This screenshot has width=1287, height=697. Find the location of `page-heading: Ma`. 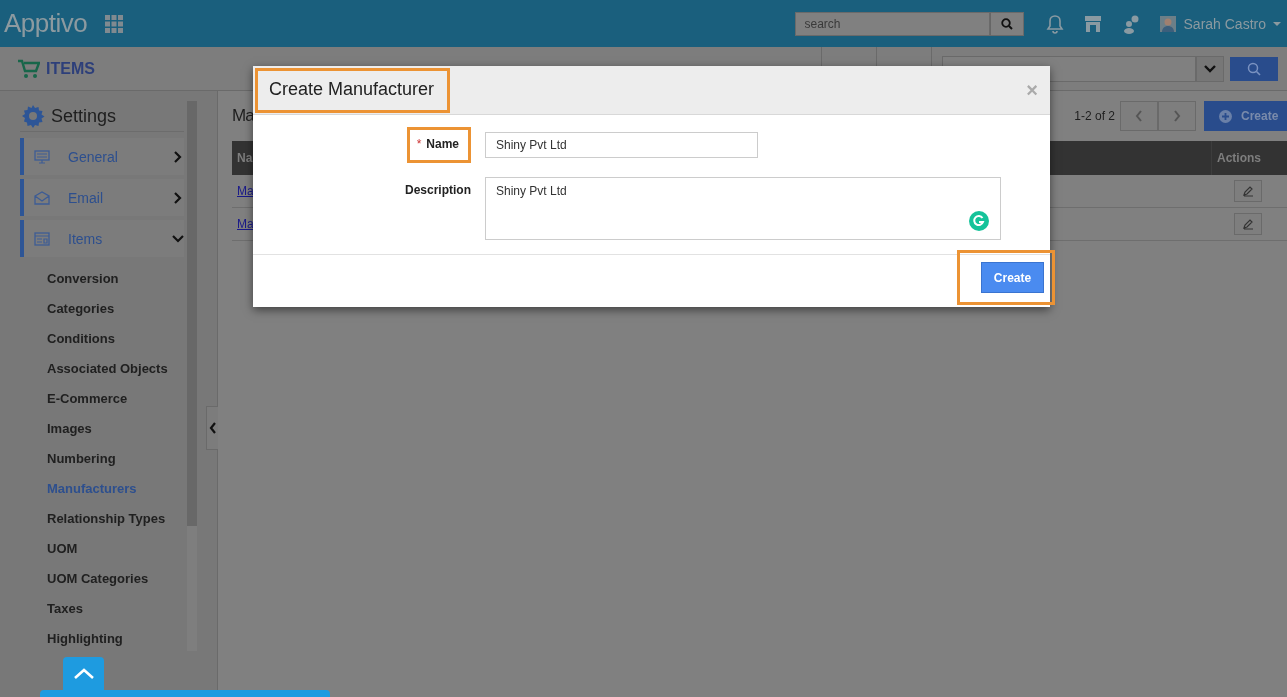

page-heading: Ma is located at coordinates (243, 116).